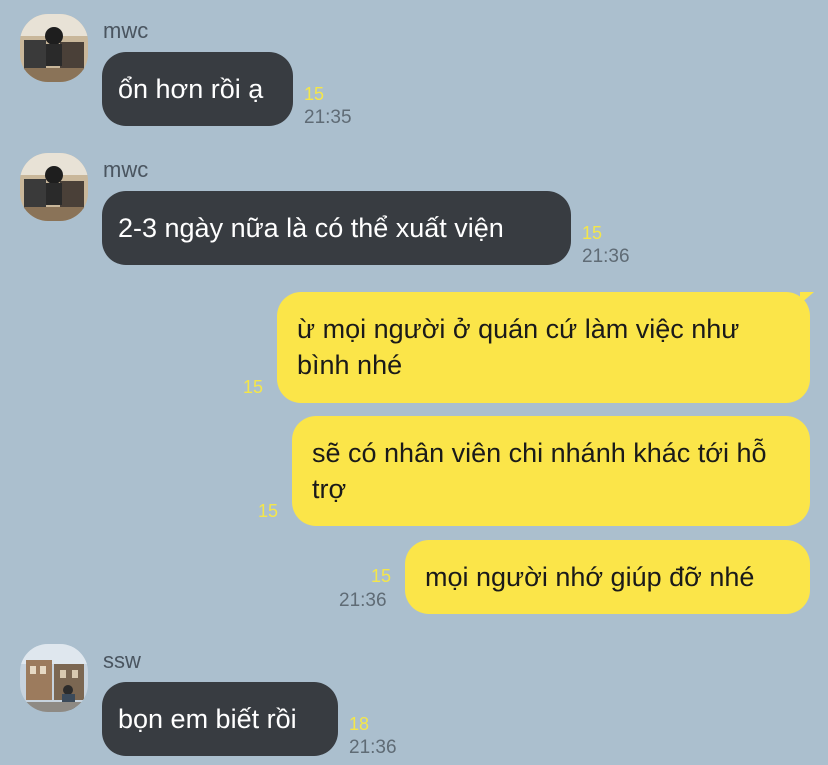 Image resolution: width=828 pixels, height=765 pixels. I want to click on message-bubble: bọn em biết rồi, so click(220, 719).